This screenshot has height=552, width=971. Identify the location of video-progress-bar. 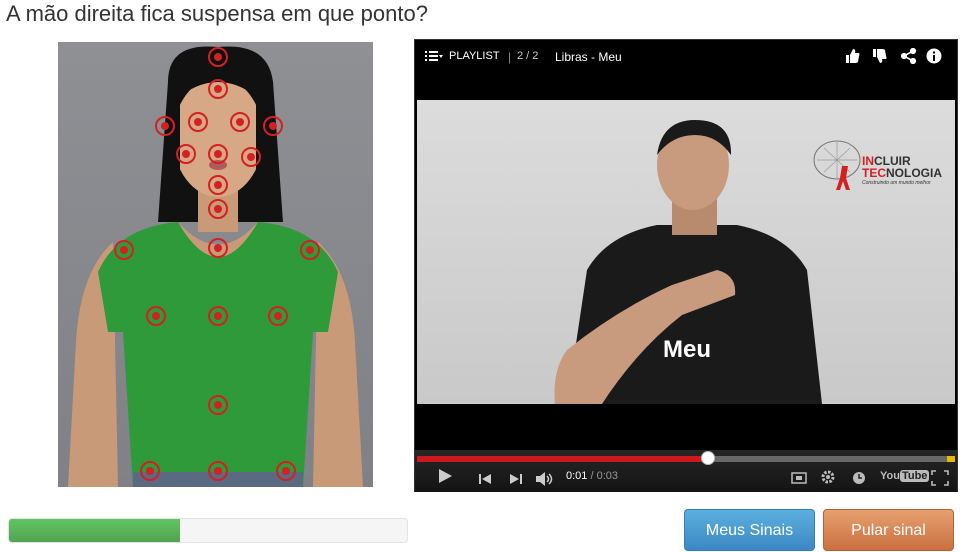
(686, 458).